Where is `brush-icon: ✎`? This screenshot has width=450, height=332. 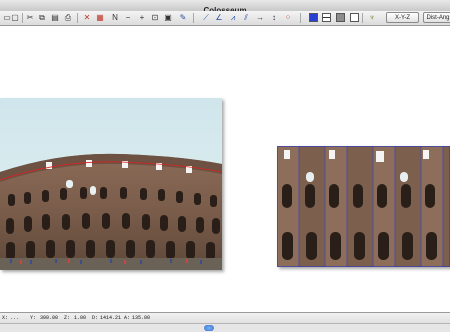 brush-icon: ✎ is located at coordinates (183, 18).